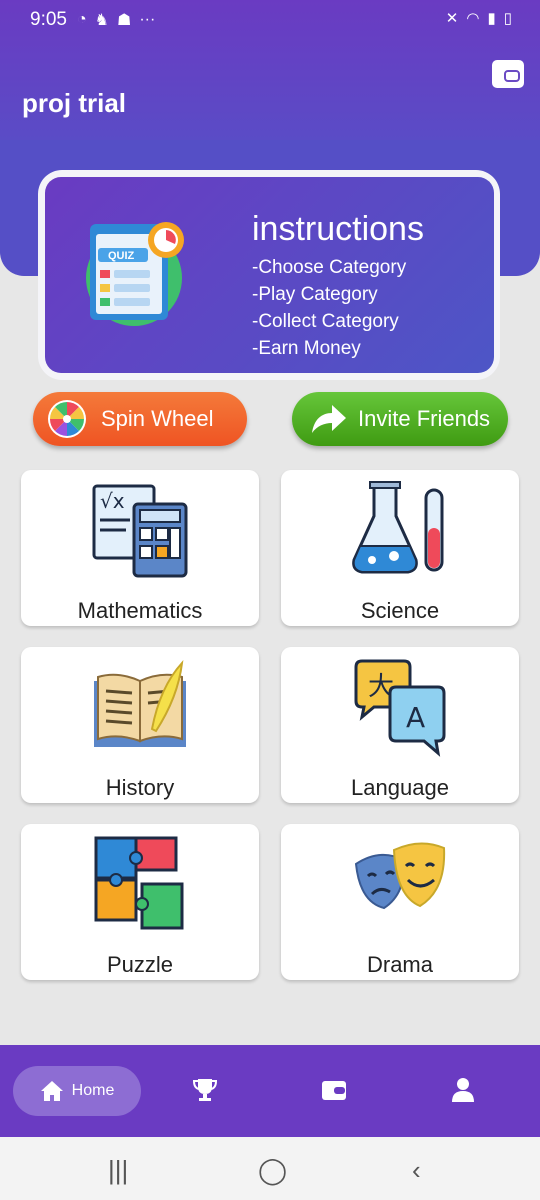  I want to click on category-card-science: Science, so click(400, 548).